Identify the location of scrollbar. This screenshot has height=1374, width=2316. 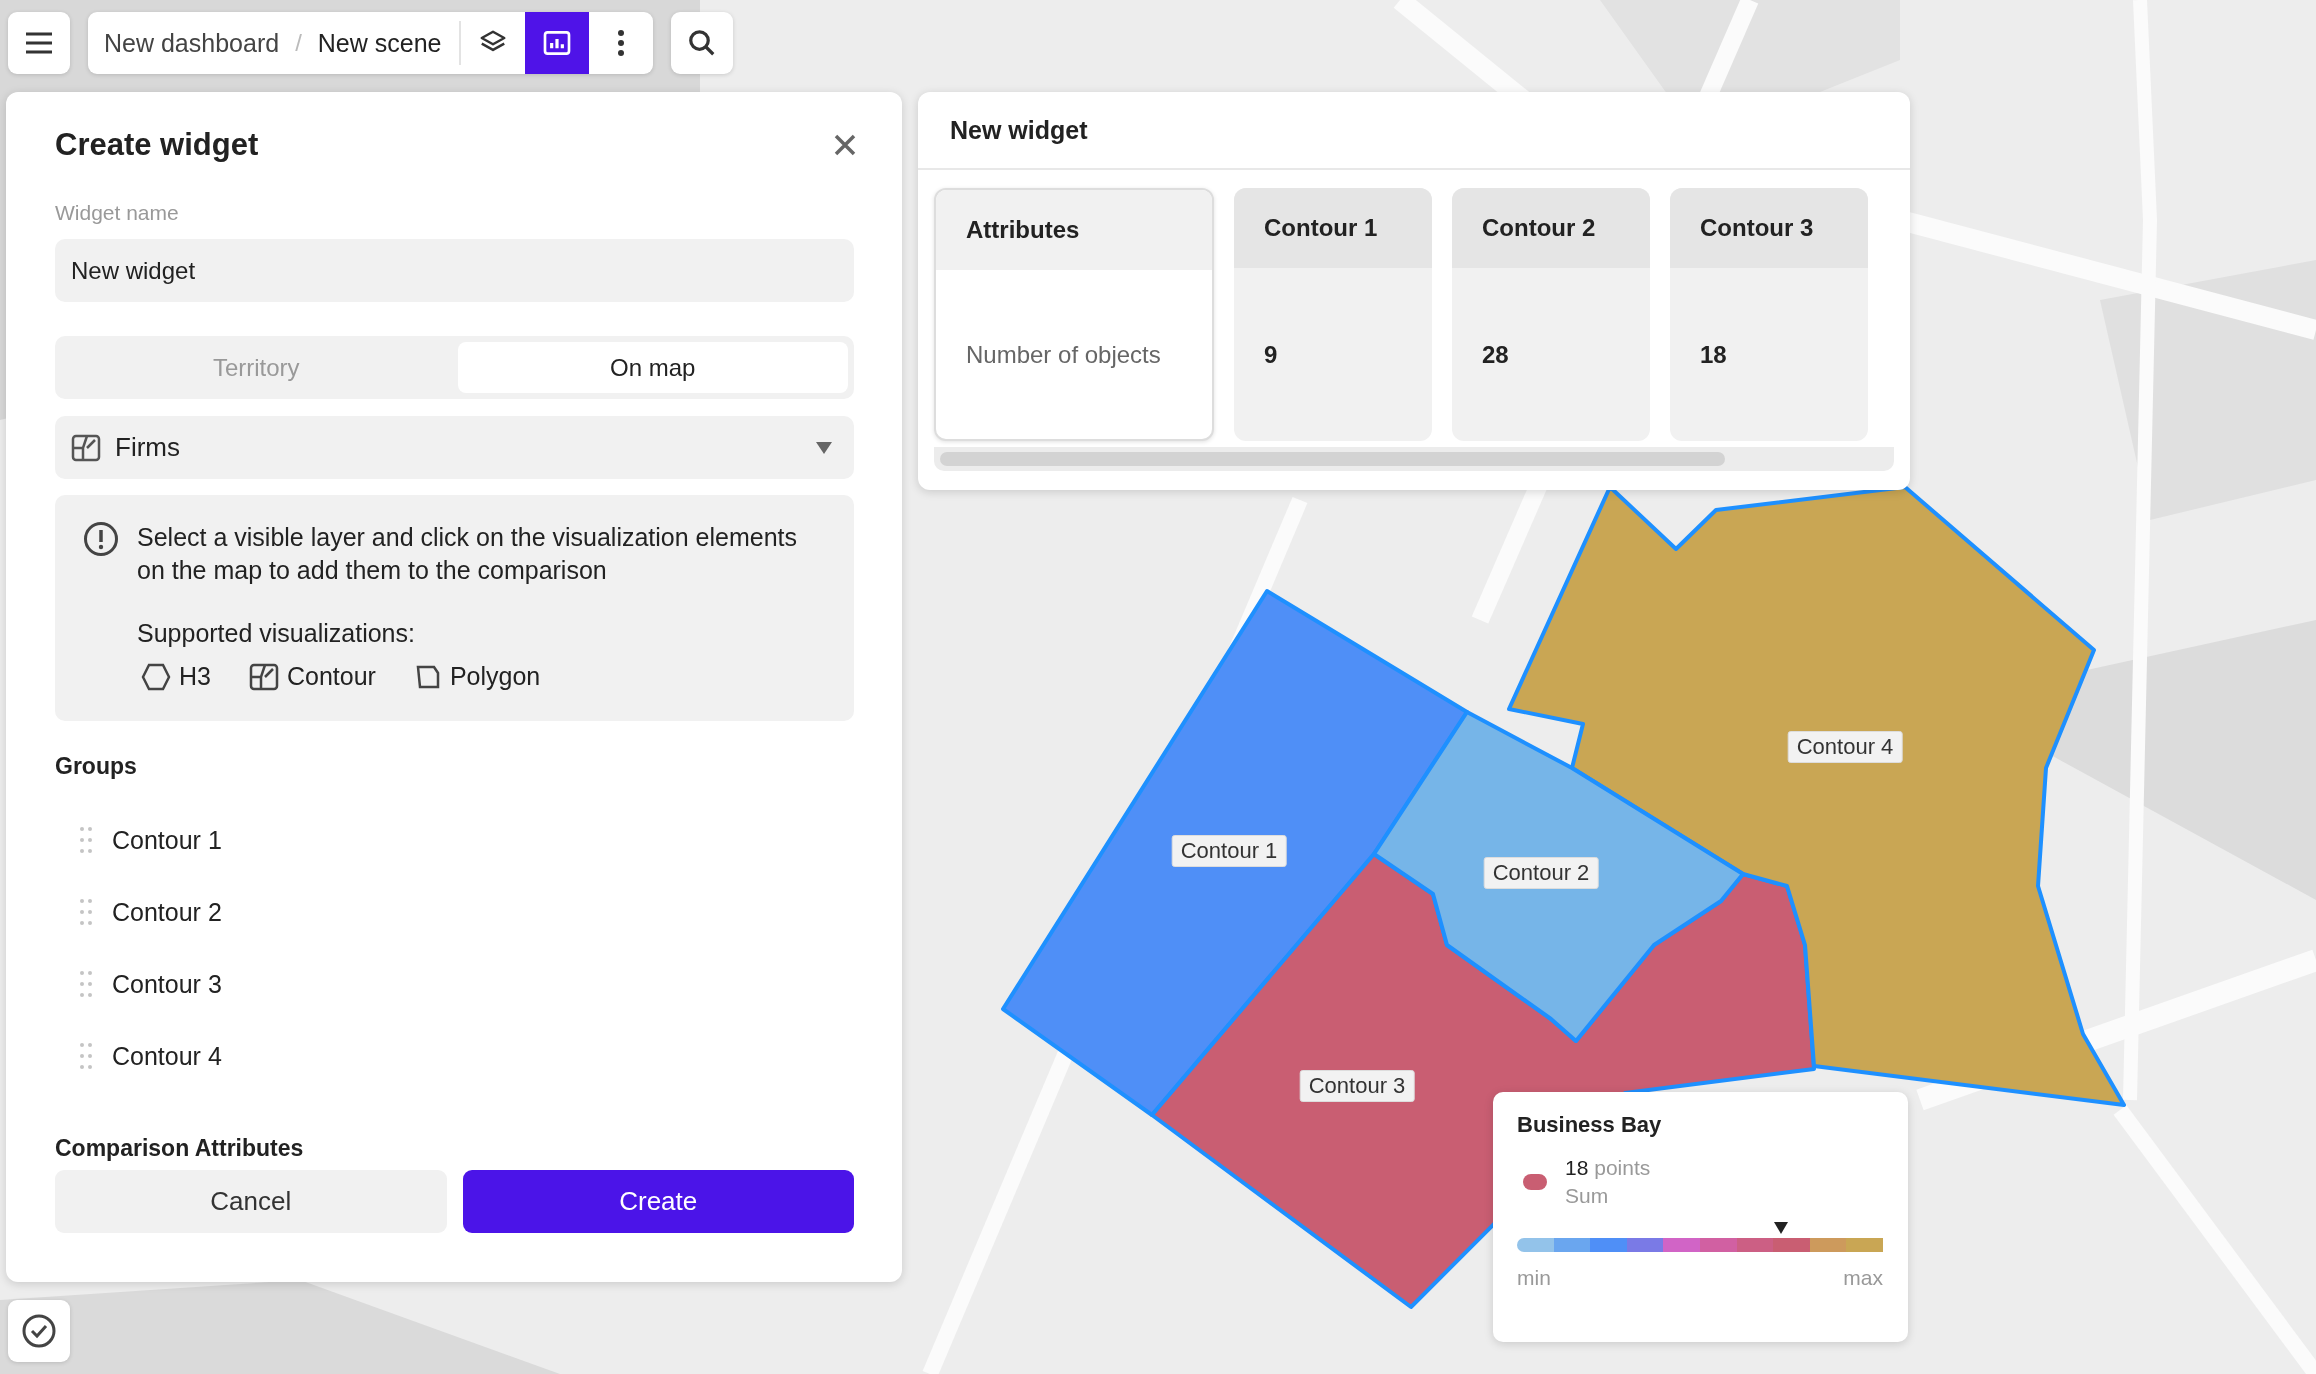
(1414, 459).